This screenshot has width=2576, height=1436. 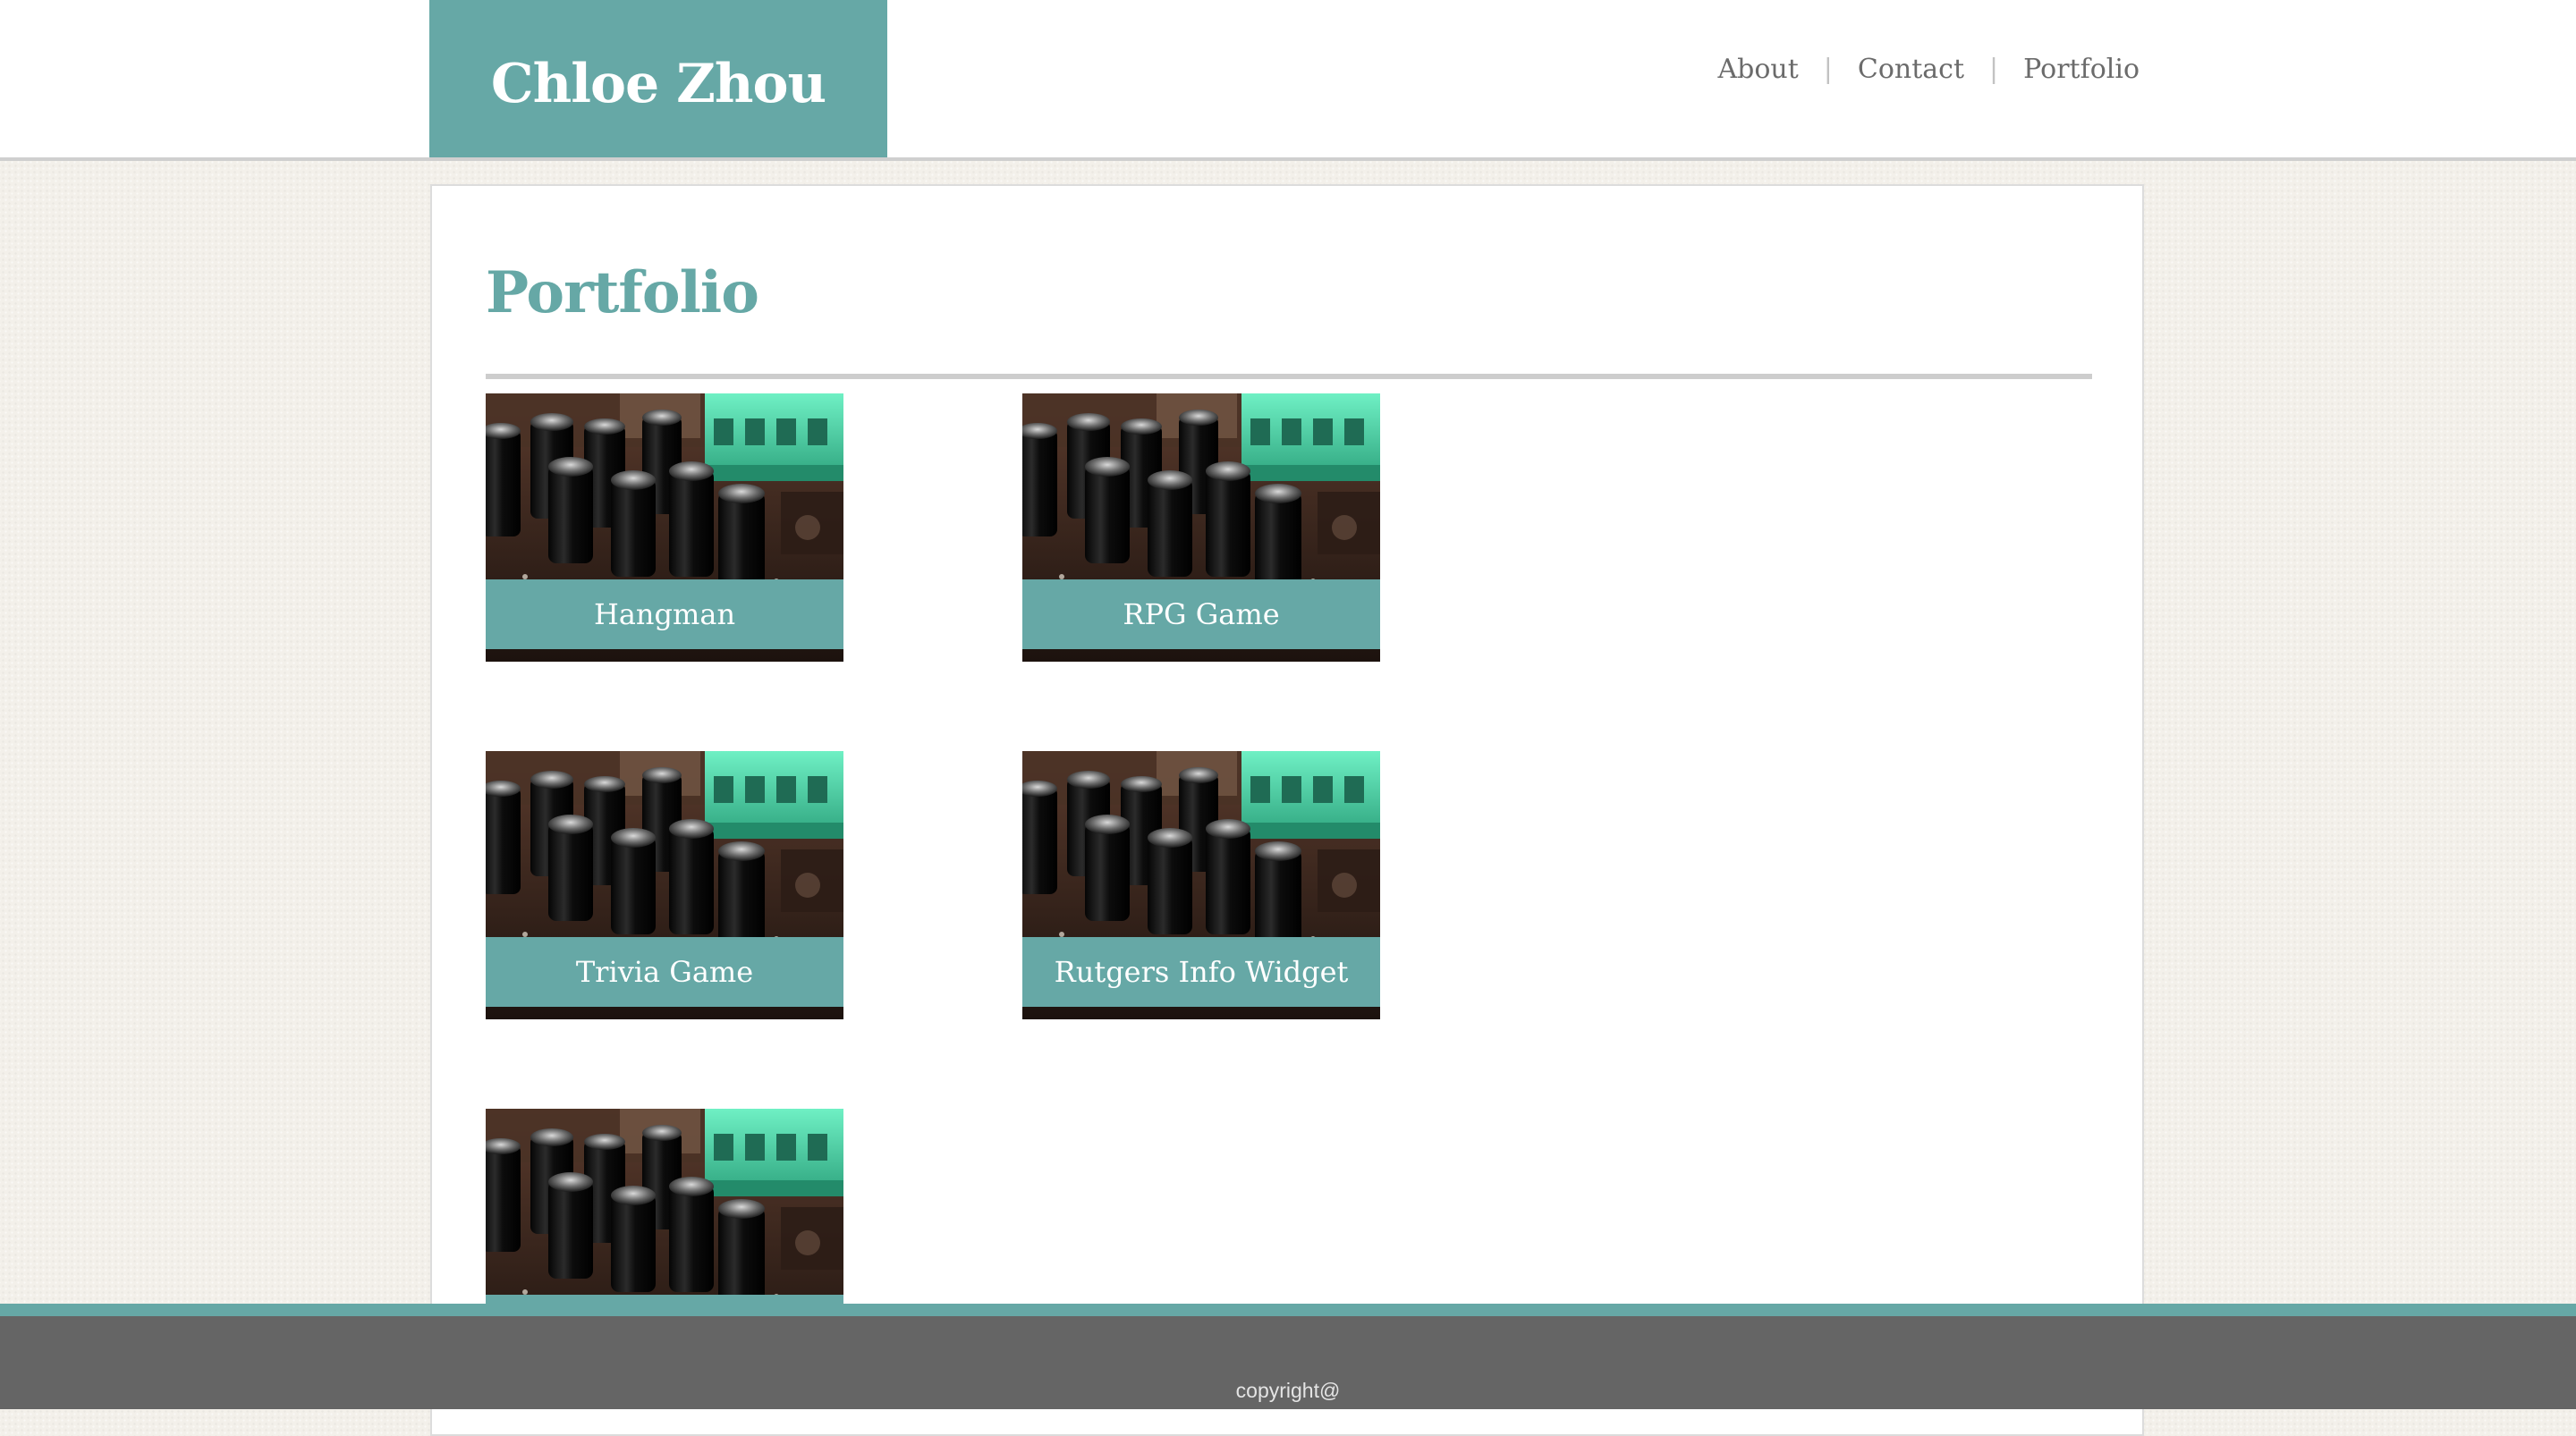 I want to click on site-header: Chloe Zhou About | Contact | Portfolio, so click(x=1288, y=80).